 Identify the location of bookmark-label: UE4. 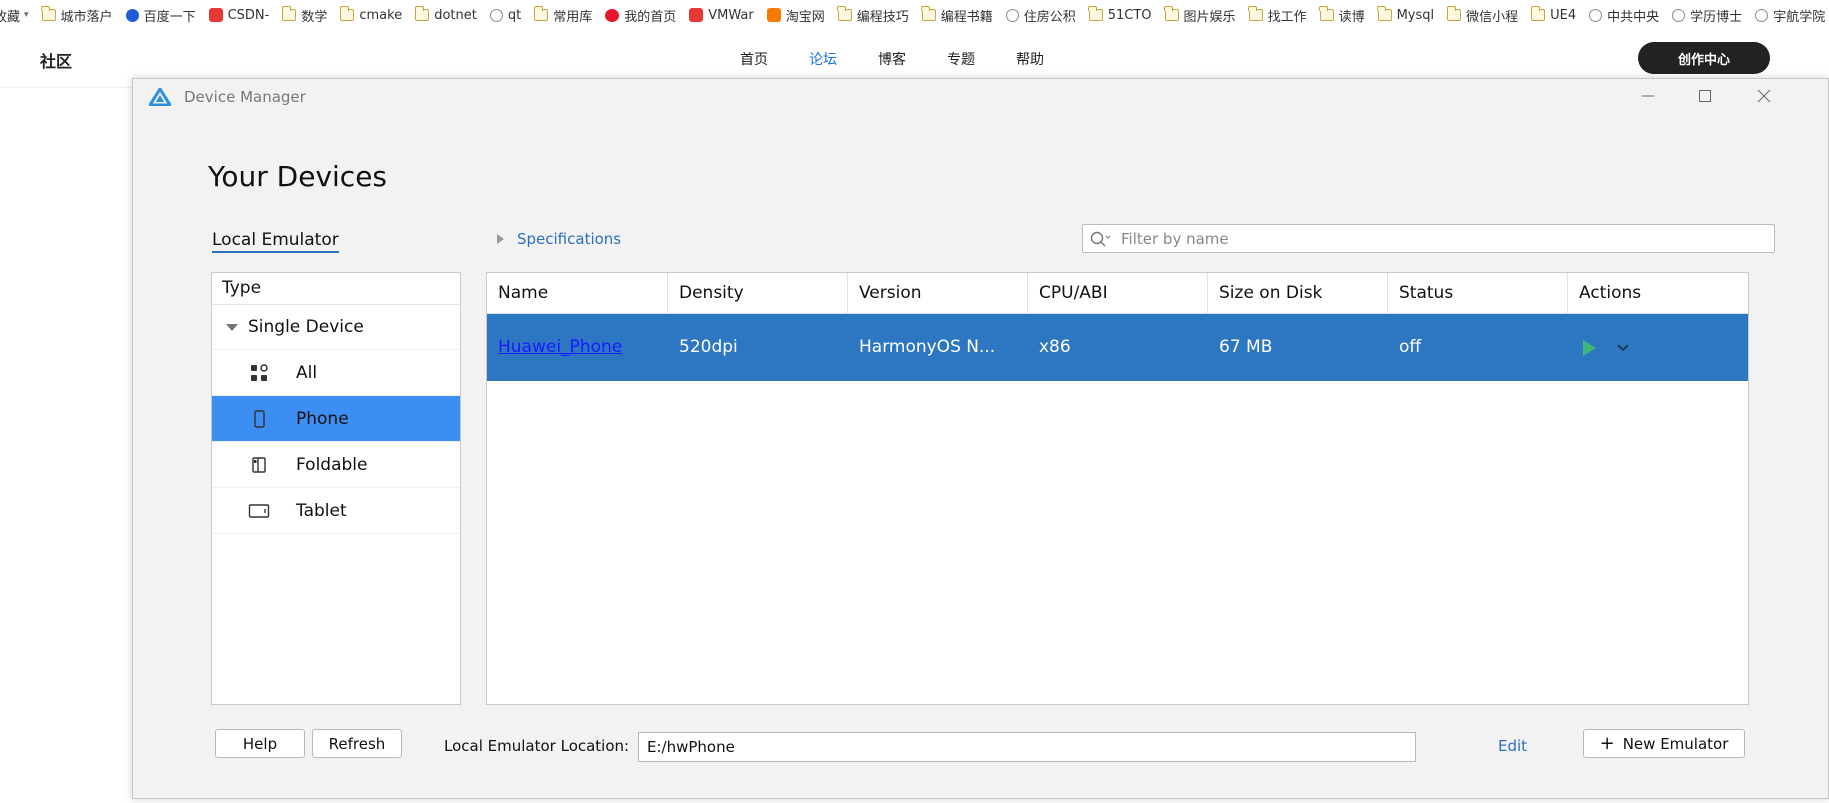
(1563, 15).